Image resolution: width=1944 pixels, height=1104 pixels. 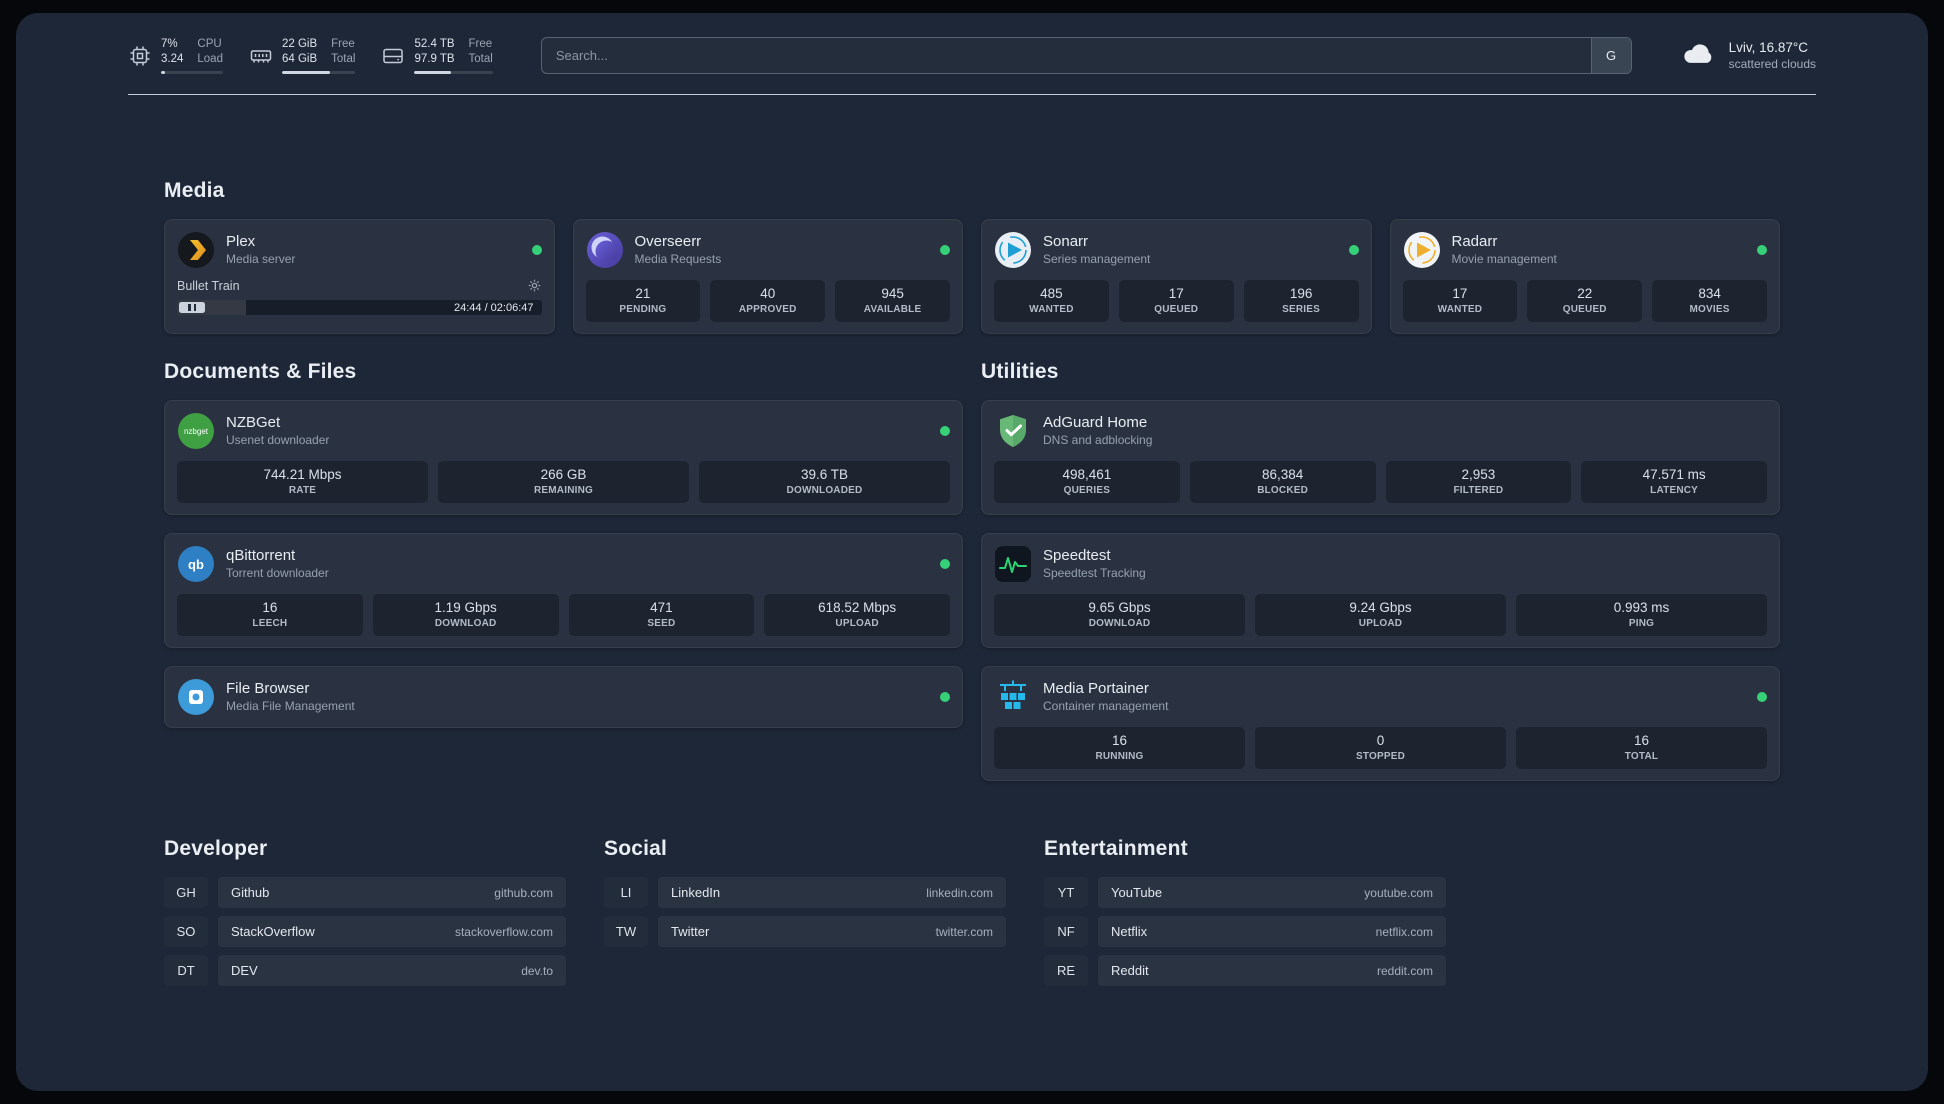 What do you see at coordinates (768, 301) in the screenshot?
I see `stat-tile: 40 APPROVED` at bounding box center [768, 301].